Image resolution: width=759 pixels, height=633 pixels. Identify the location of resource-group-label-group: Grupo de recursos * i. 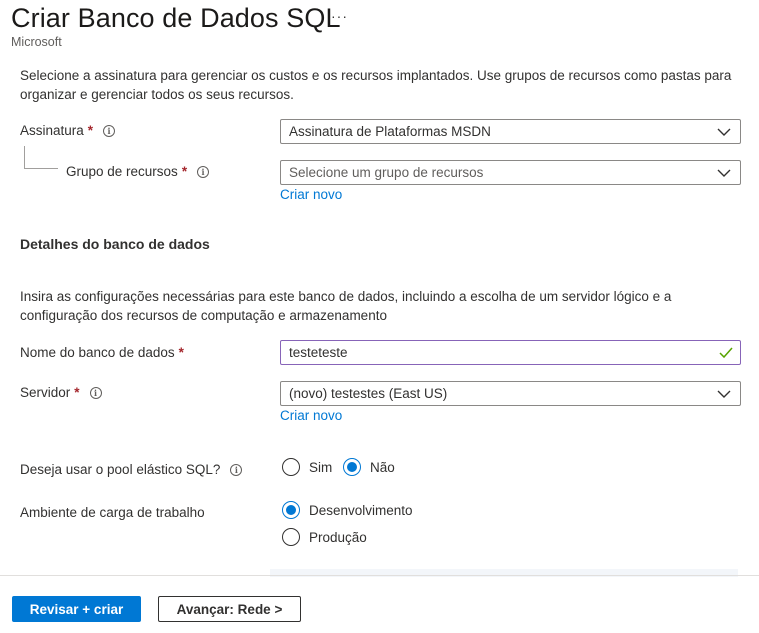
(138, 171).